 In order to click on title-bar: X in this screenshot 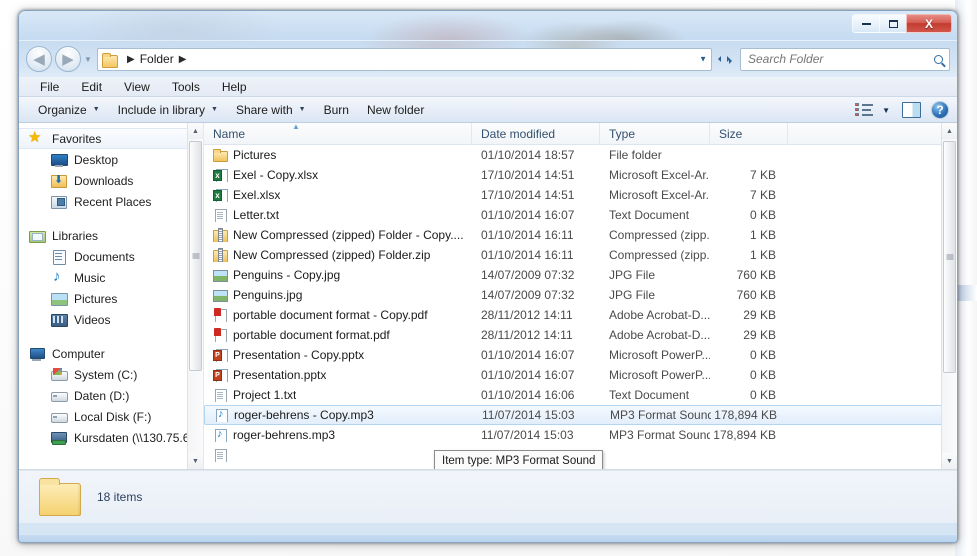, I will do `click(488, 26)`.